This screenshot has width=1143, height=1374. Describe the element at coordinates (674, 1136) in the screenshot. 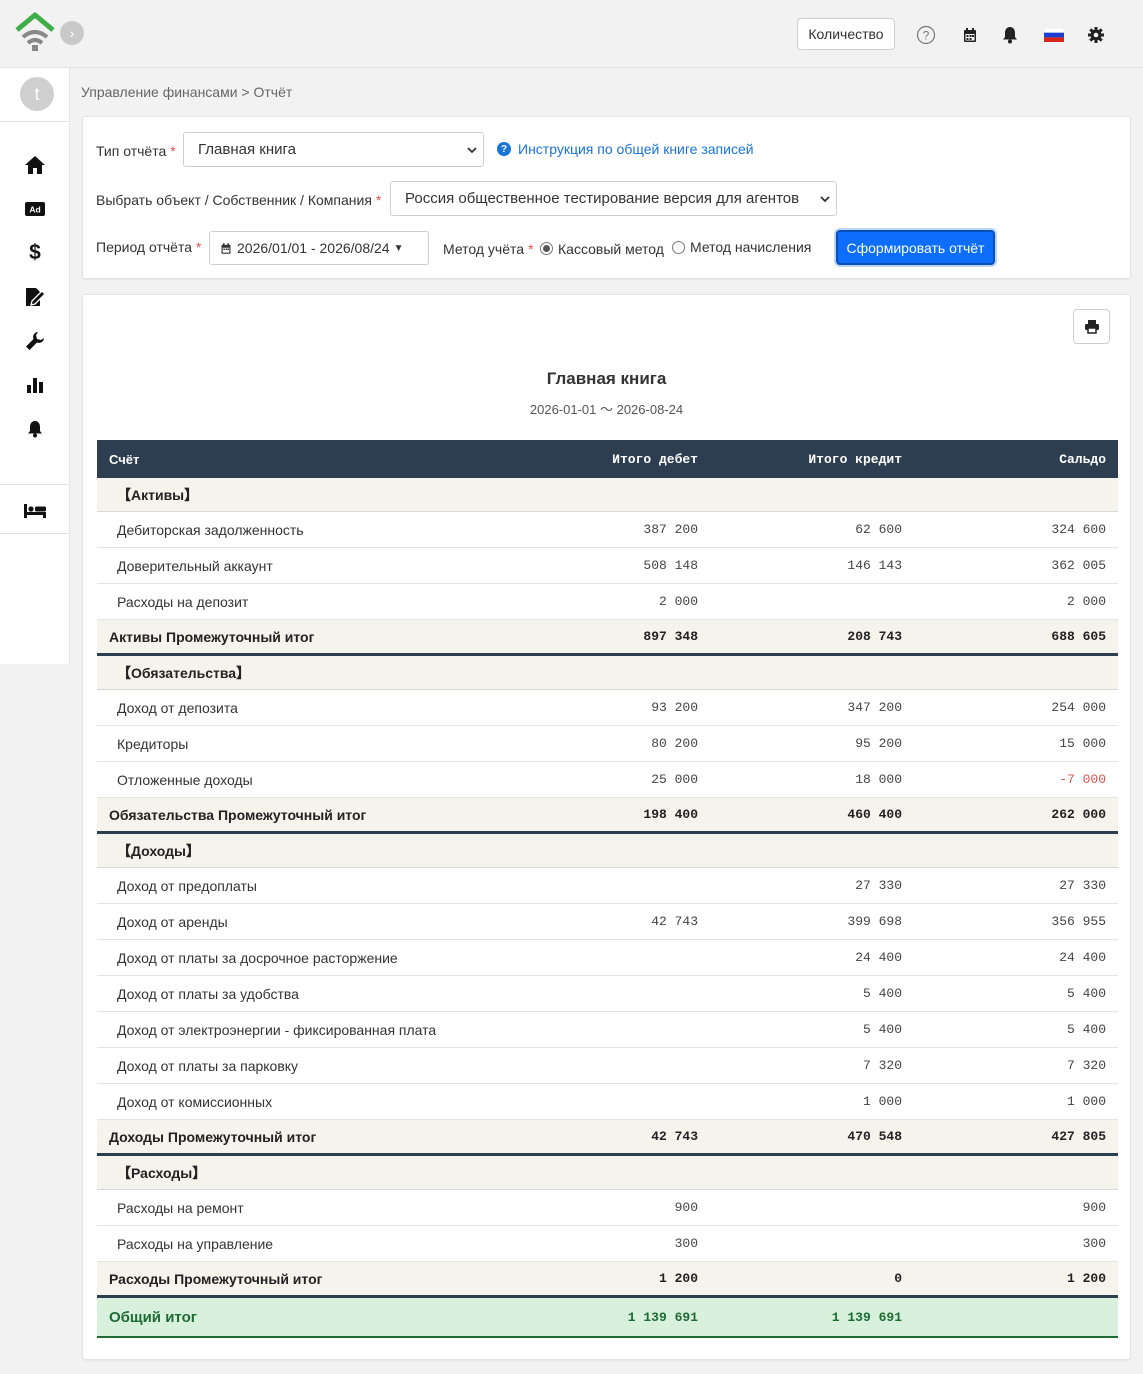

I see `subtotal-debit: 42 743` at that location.